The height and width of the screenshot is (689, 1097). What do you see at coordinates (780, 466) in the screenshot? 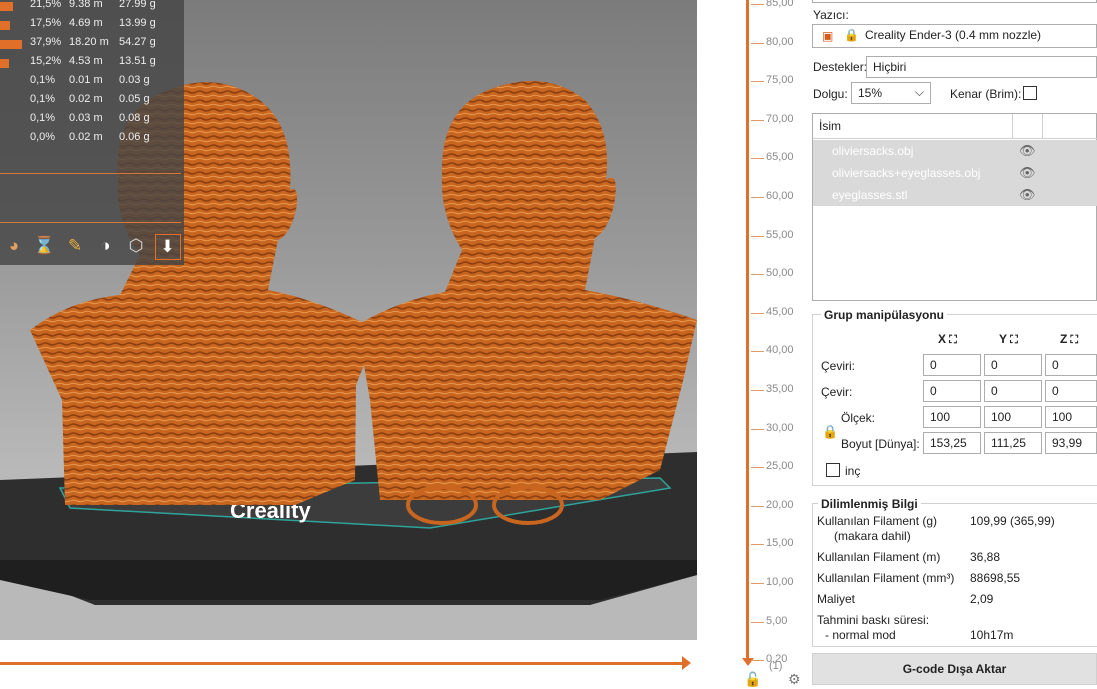
I see `slider-tick-label: 25,00` at bounding box center [780, 466].